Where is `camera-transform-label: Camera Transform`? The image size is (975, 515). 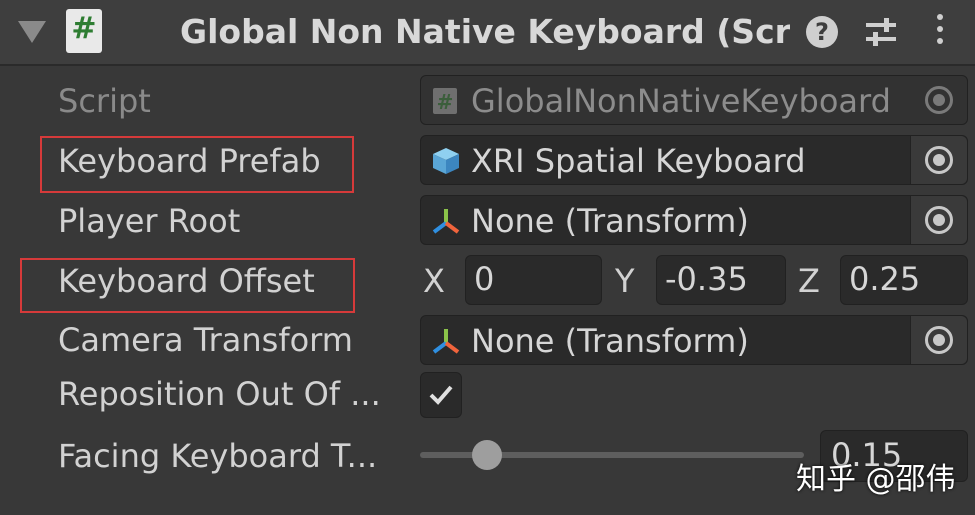
camera-transform-label: Camera Transform is located at coordinates (205, 340).